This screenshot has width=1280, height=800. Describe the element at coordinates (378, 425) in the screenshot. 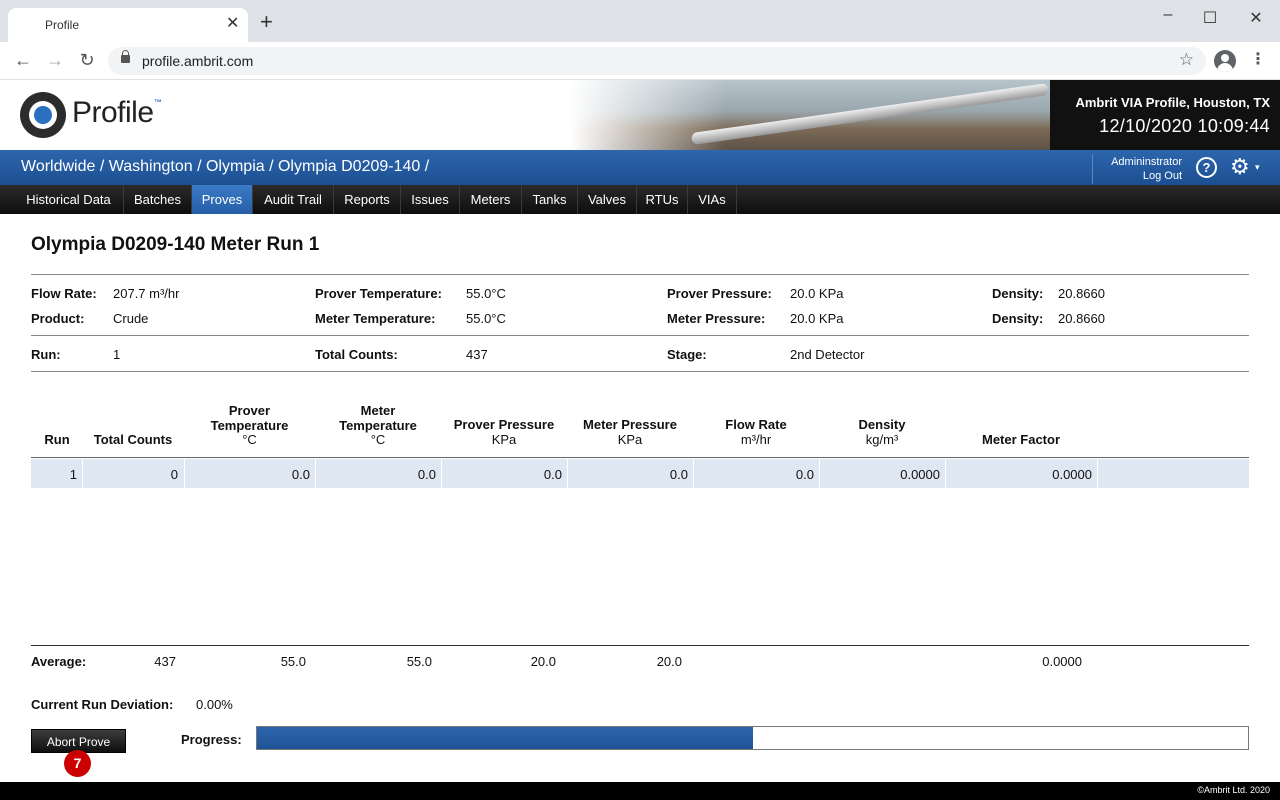

I see `col-header-meter-temp: Meter Temperature °C` at that location.